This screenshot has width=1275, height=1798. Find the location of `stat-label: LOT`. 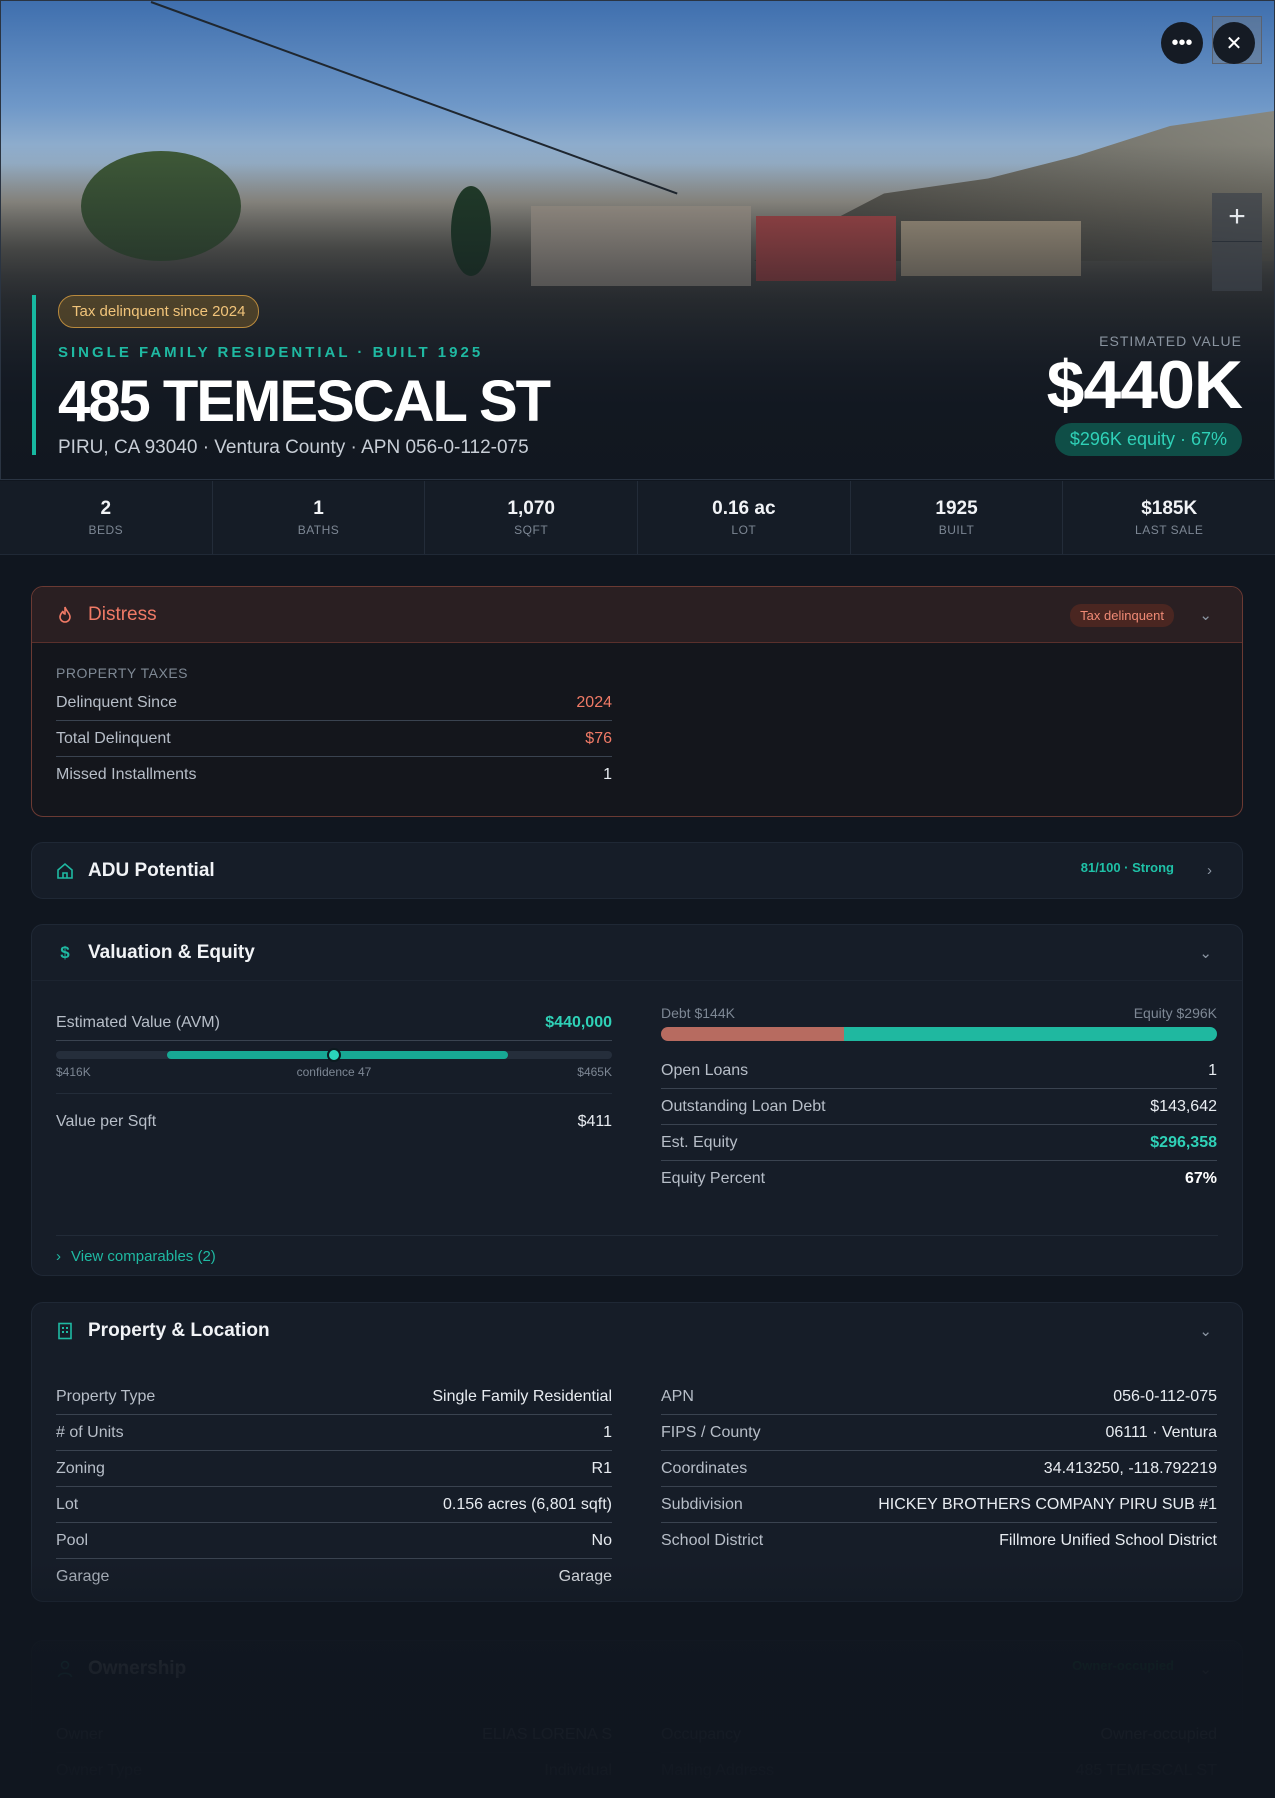

stat-label: LOT is located at coordinates (744, 530).